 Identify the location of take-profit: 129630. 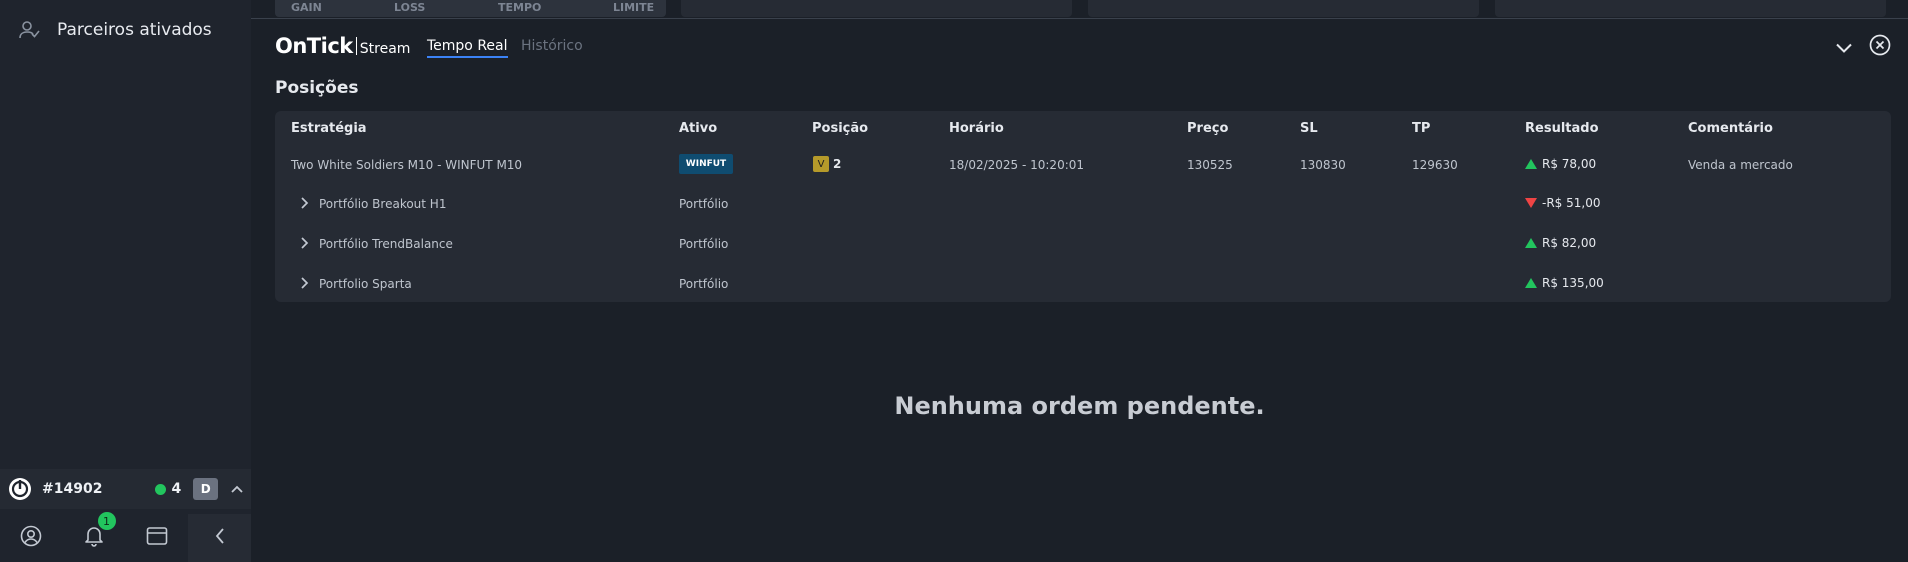
(1435, 165).